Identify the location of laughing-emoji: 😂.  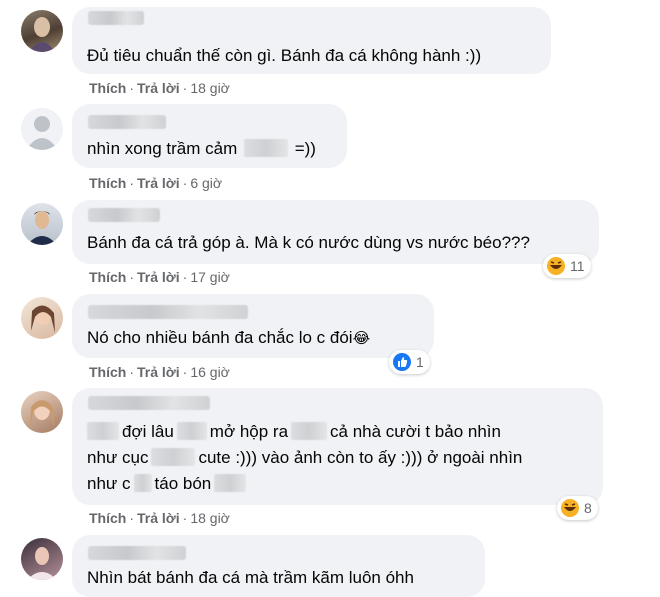
(361, 338).